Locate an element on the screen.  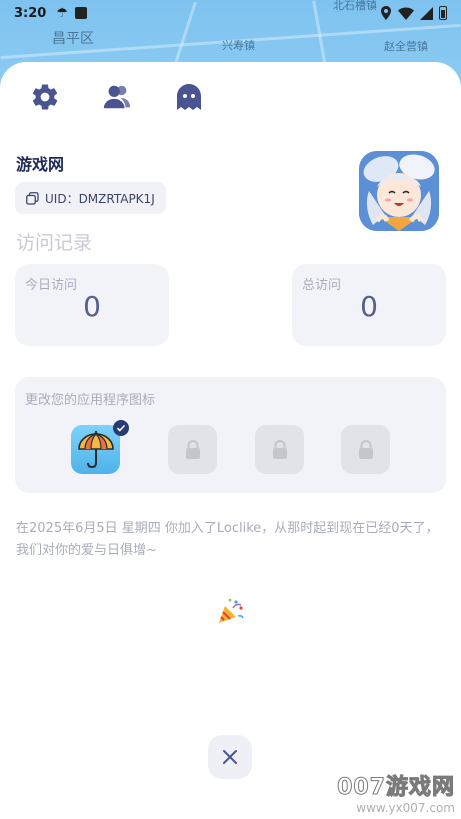
battery-icon is located at coordinates (443, 13).